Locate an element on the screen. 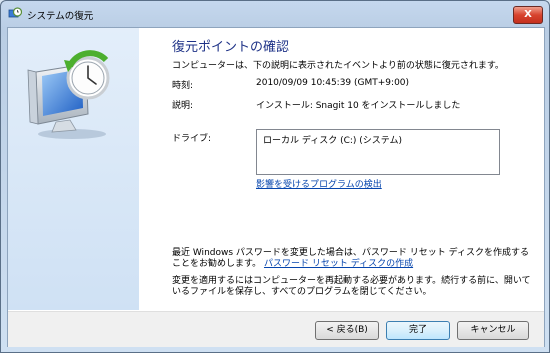 The image size is (550, 353). finish-button: 完了 is located at coordinates (418, 330).